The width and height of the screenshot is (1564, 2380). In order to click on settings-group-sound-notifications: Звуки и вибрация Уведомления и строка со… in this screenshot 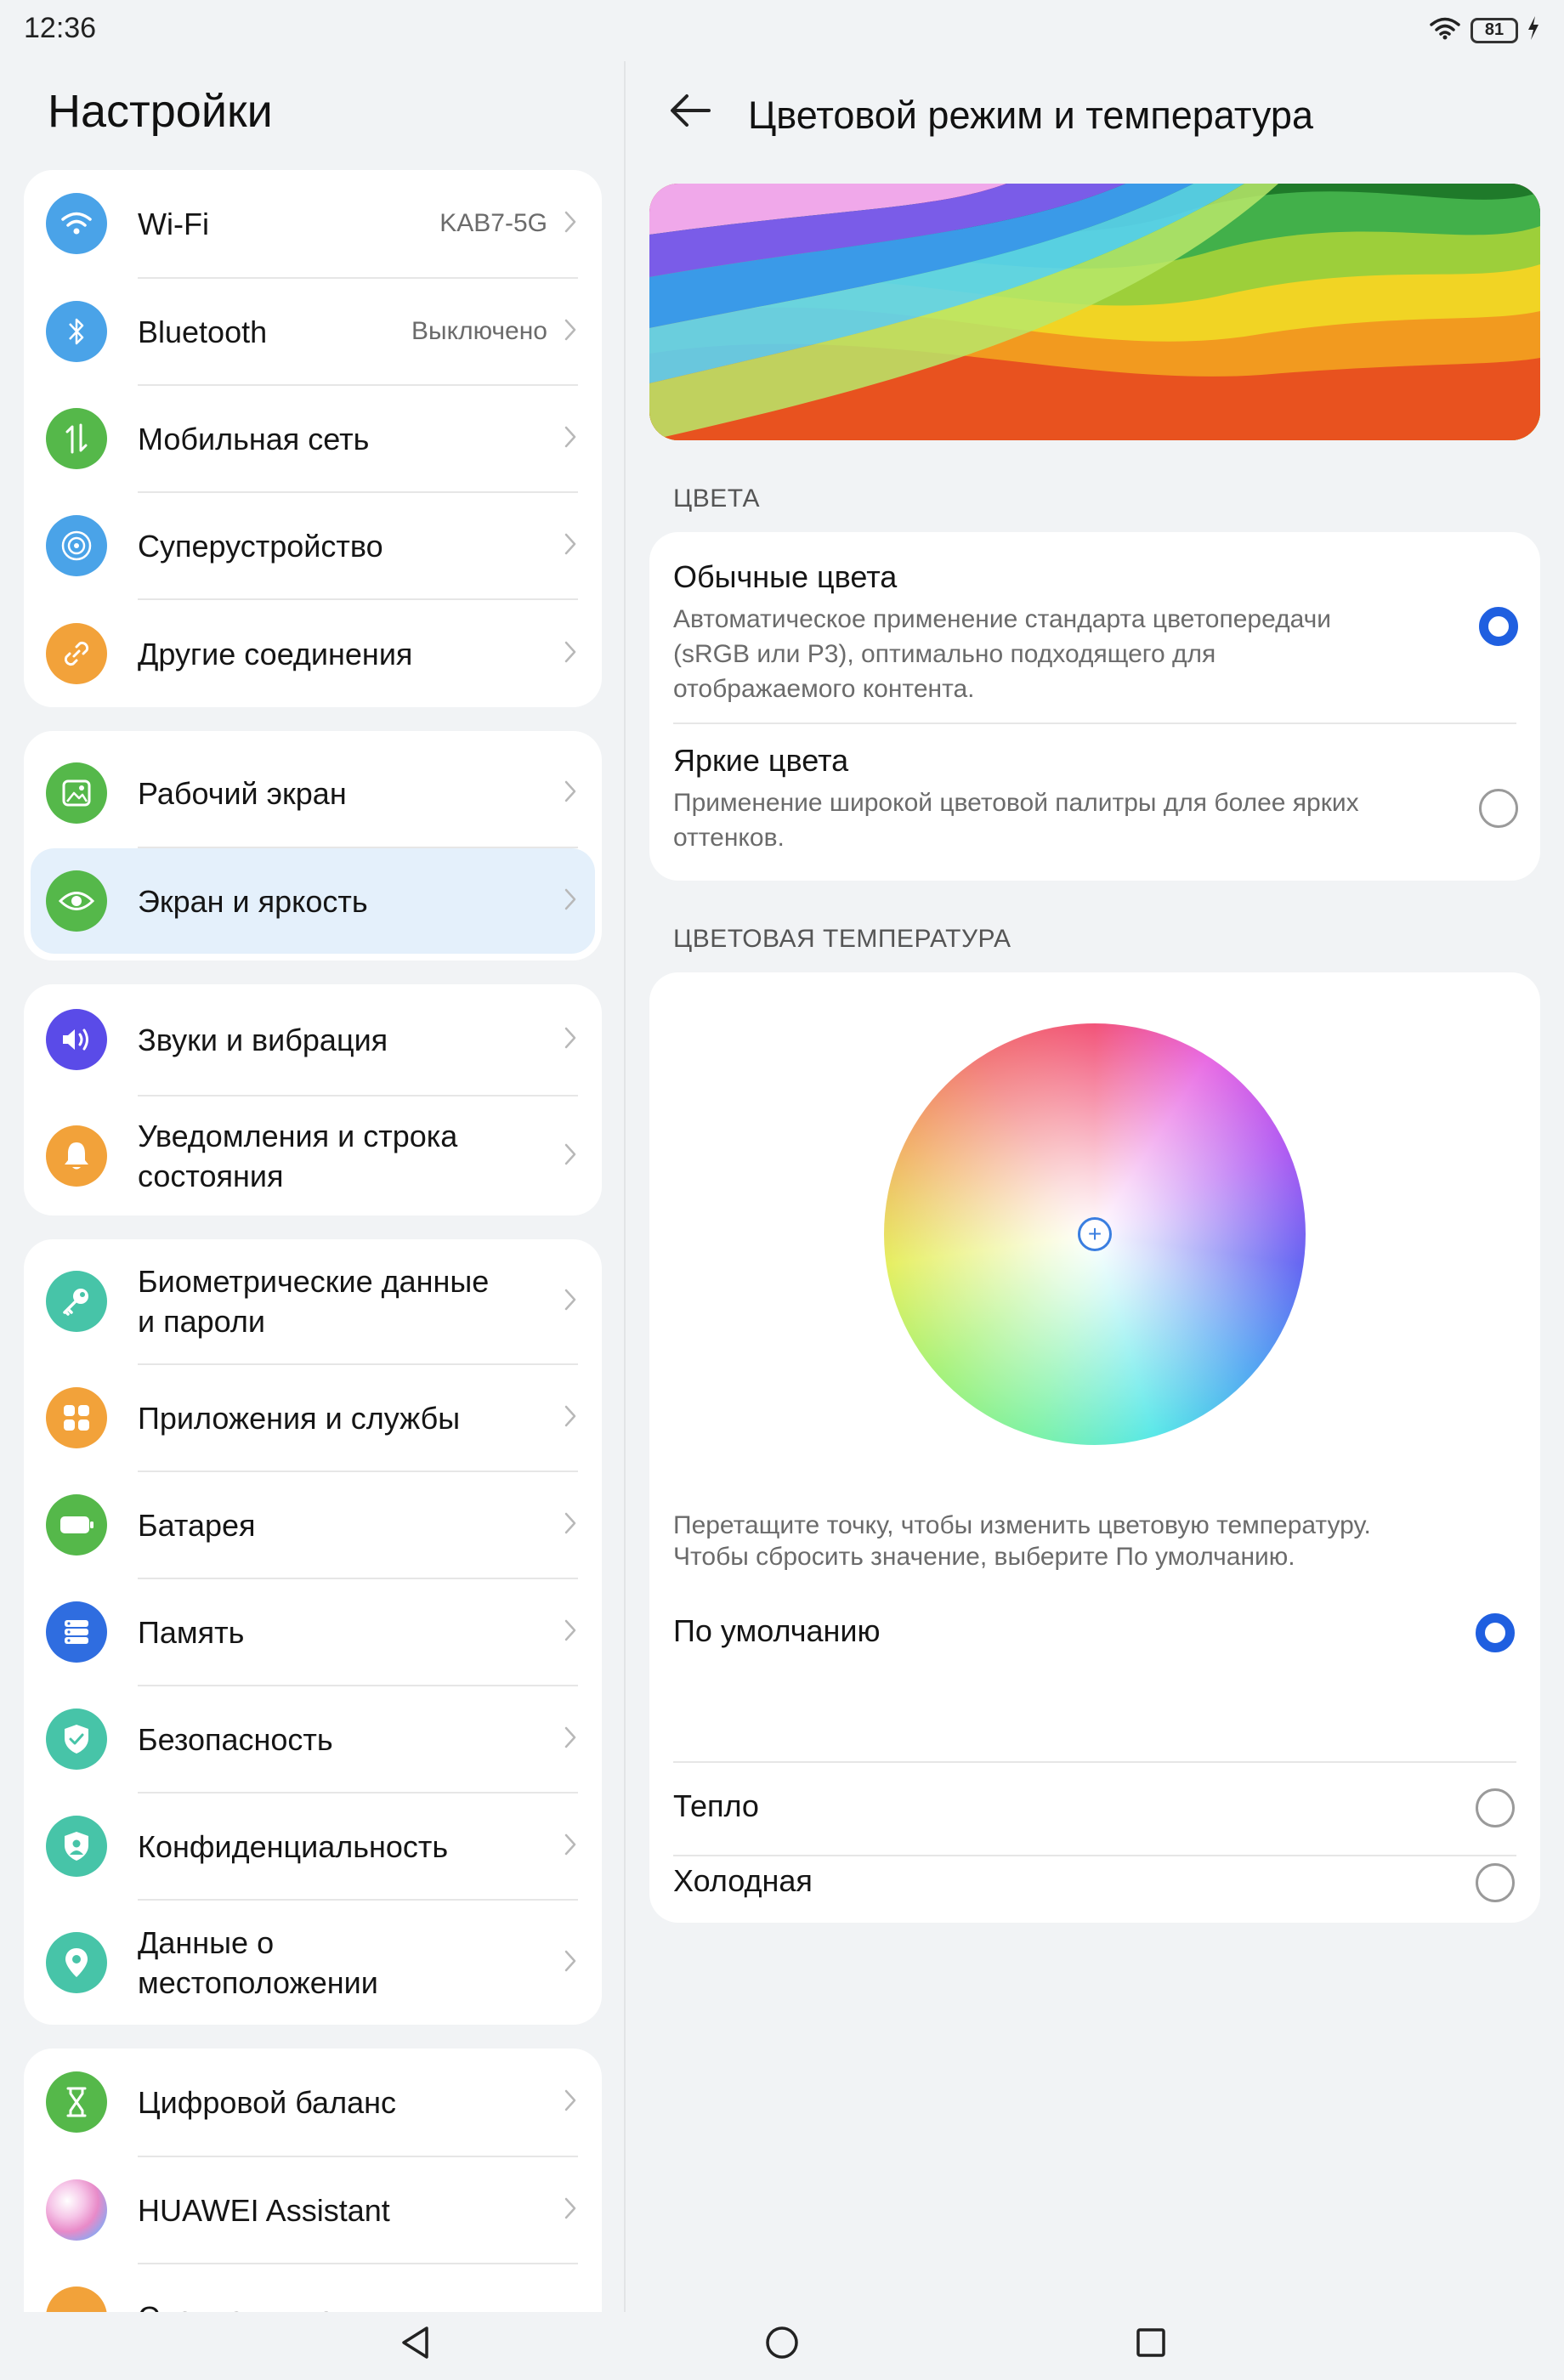, I will do `click(313, 1100)`.